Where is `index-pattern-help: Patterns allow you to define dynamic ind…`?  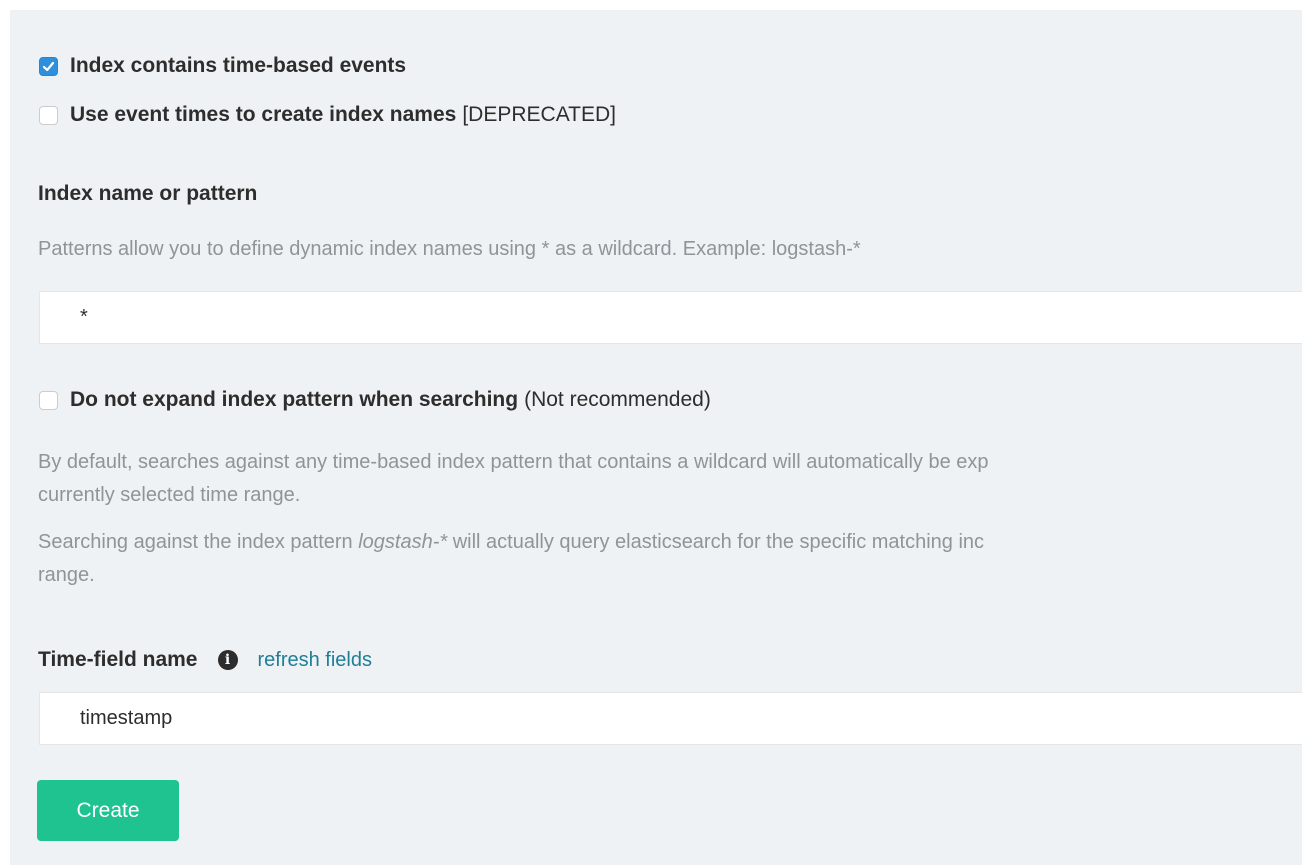 index-pattern-help: Patterns allow you to define dynamic ind… is located at coordinates (449, 249).